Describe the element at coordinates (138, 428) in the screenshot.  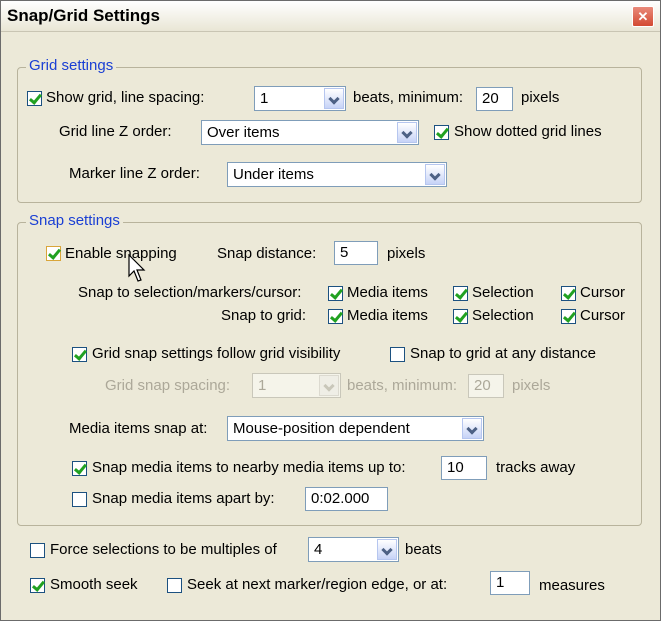
I see `media-snap-at-label: Media items snap at:` at that location.